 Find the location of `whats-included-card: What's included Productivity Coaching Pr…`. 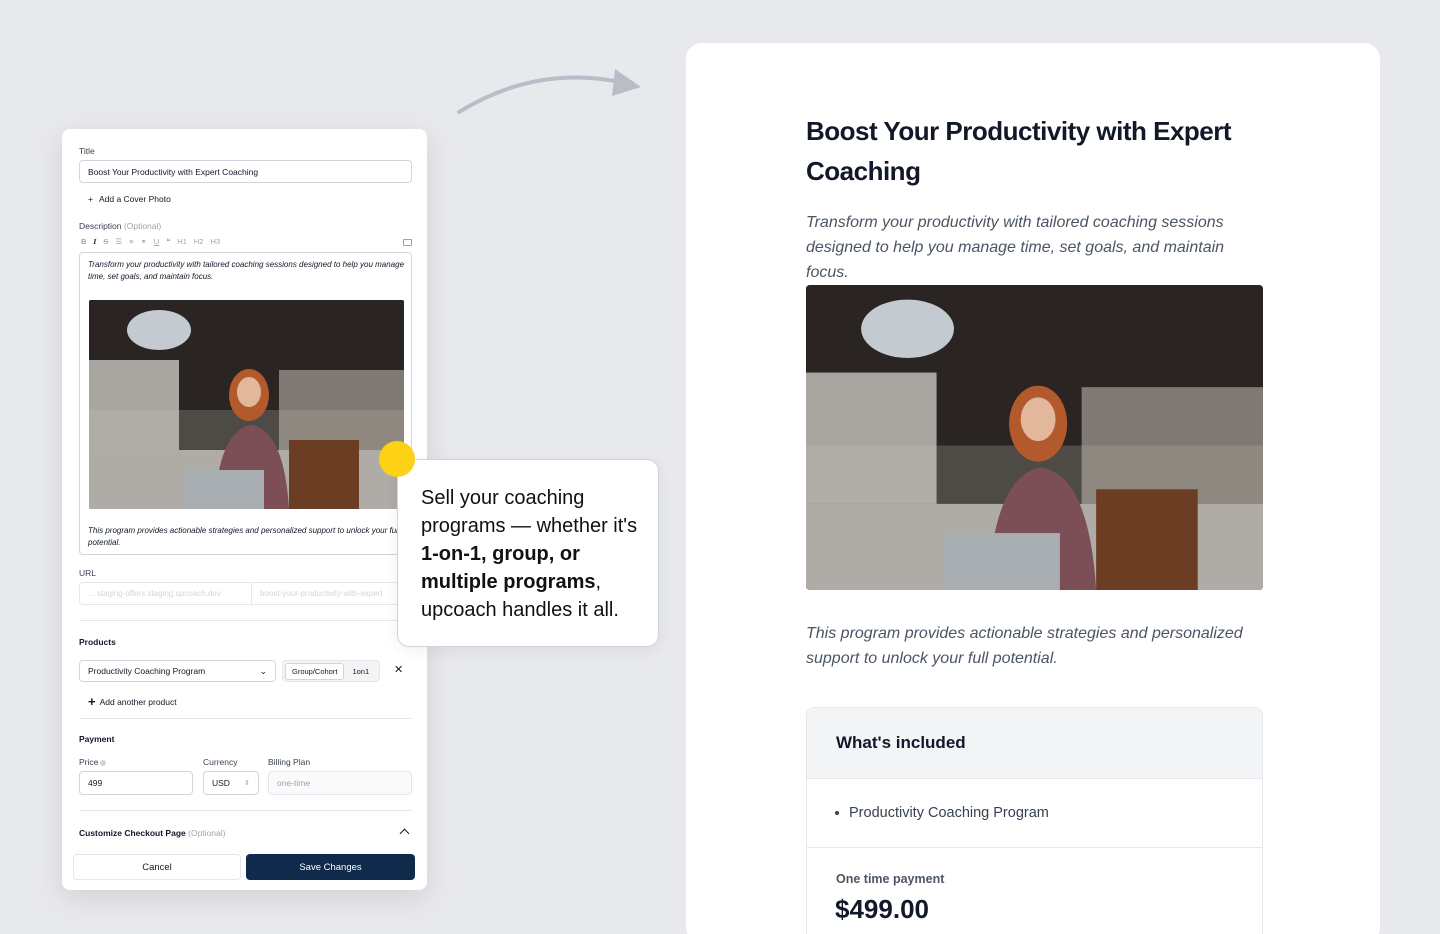

whats-included-card: What's included Productivity Coaching Pr… is located at coordinates (1034, 820).